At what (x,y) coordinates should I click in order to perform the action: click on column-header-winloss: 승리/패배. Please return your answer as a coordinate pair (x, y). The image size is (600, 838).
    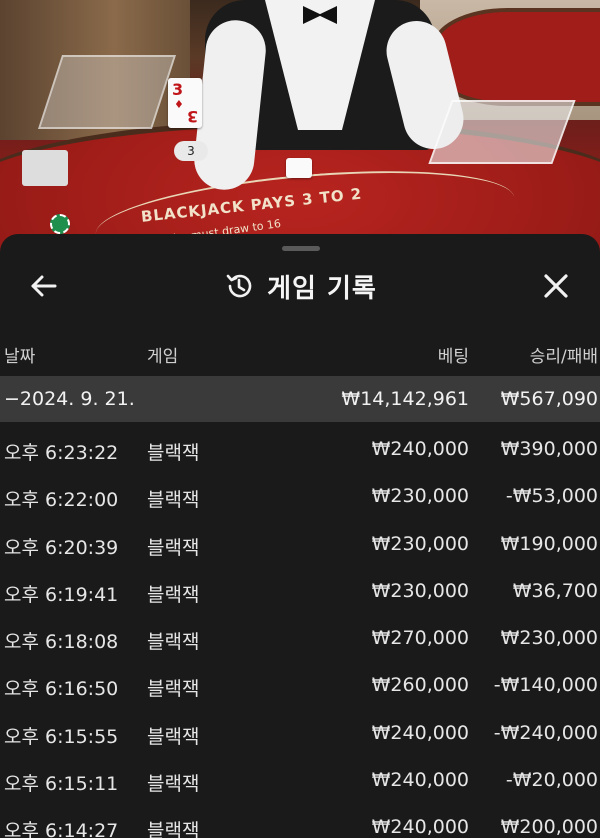
    Looking at the image, I should click on (563, 357).